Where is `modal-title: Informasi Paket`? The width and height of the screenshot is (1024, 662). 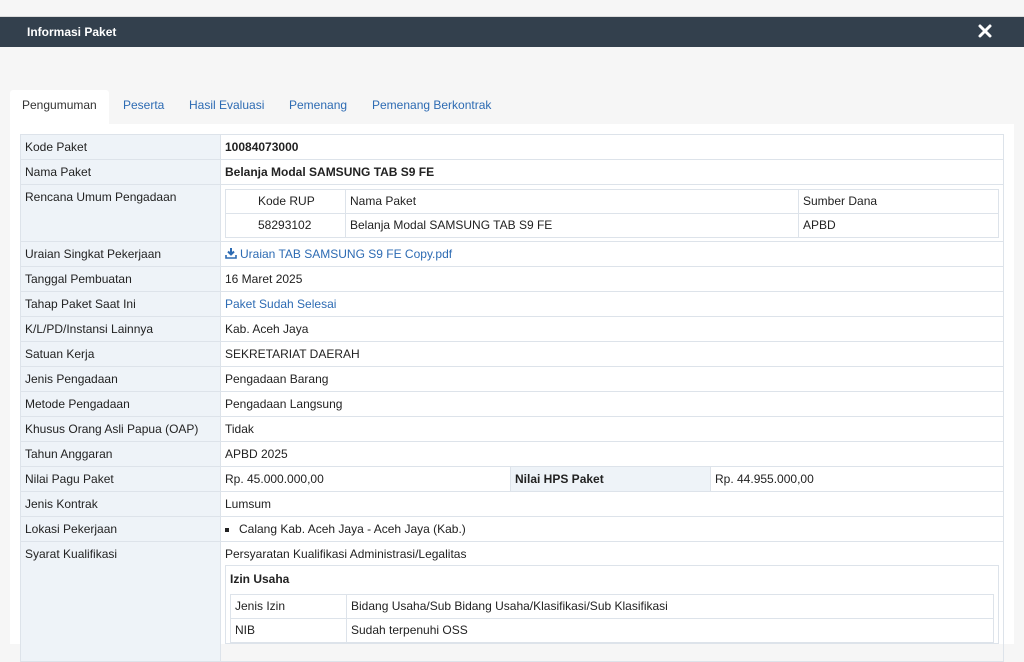 modal-title: Informasi Paket is located at coordinates (72, 32).